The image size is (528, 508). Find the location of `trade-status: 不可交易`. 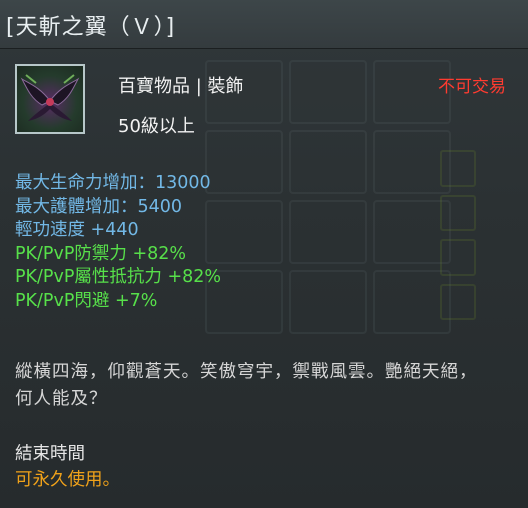

trade-status: 不可交易 is located at coordinates (472, 87).